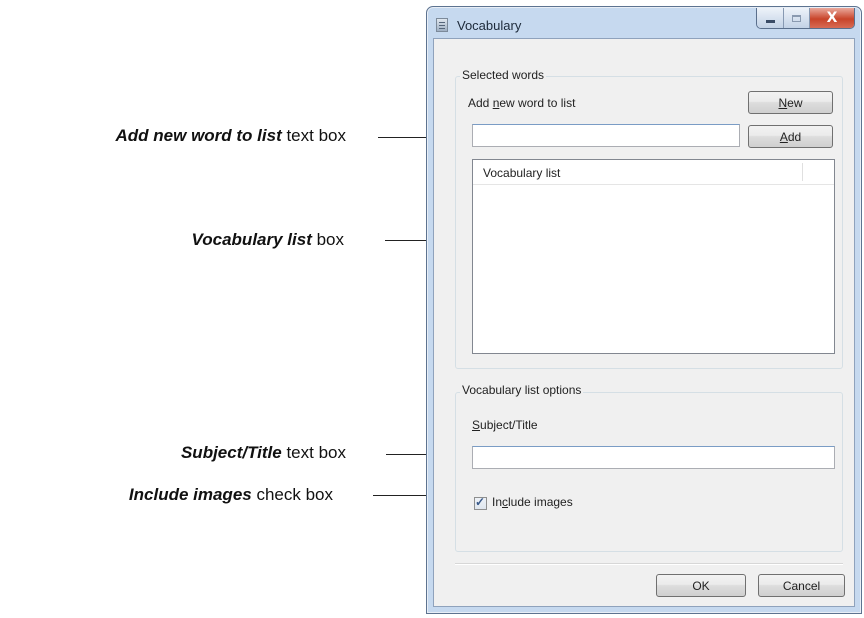  Describe the element at coordinates (230, 135) in the screenshot. I see `callout-add-word-textbox: Add new word to list text box` at that location.